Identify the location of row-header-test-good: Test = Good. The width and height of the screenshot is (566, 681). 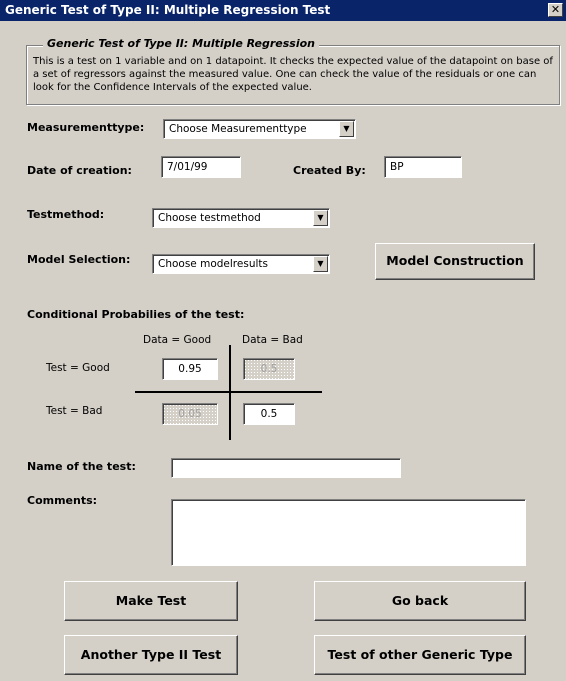
(78, 368).